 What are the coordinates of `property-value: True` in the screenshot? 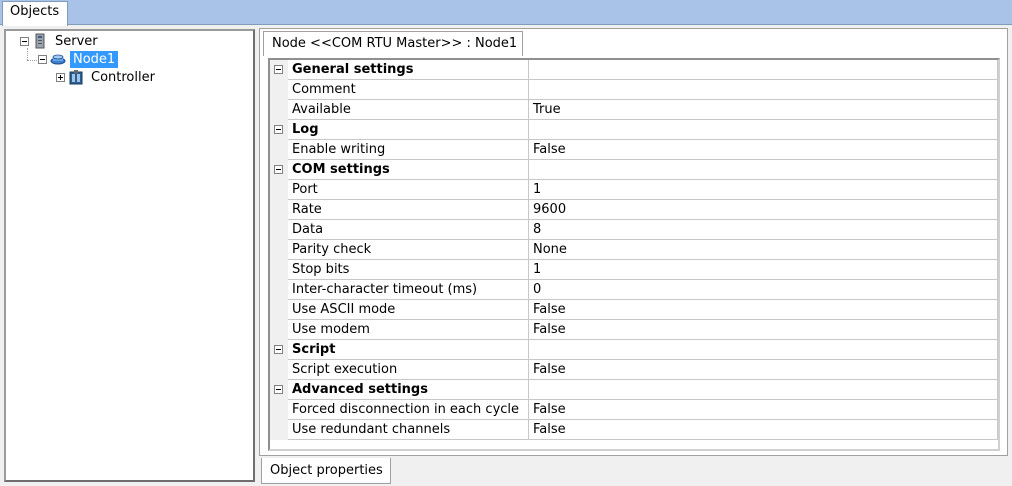 It's located at (763, 110).